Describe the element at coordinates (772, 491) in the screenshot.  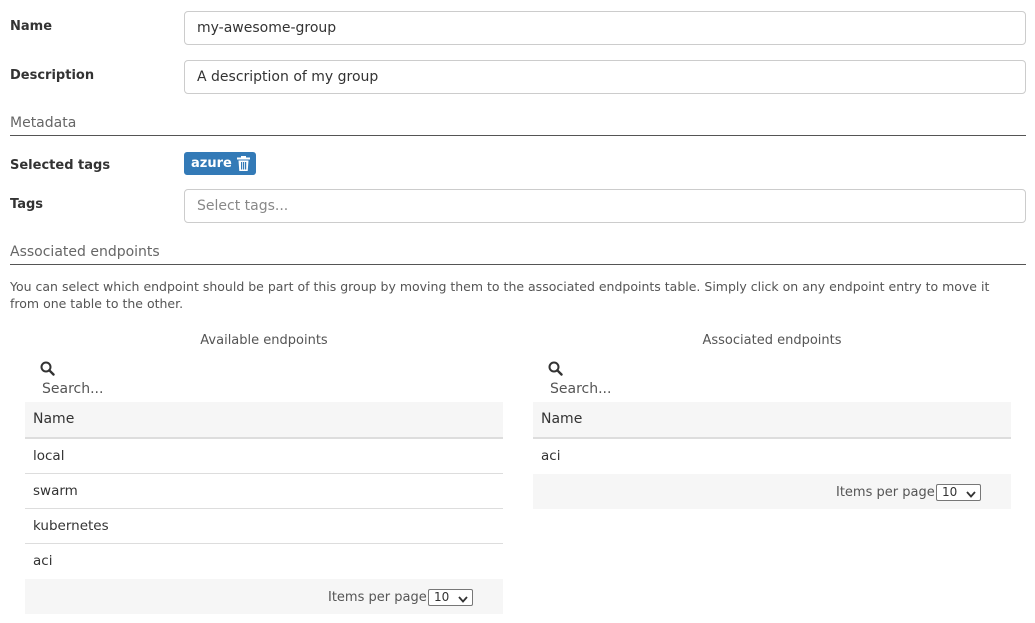
I see `associated-table-footer: Items per page 10` at that location.